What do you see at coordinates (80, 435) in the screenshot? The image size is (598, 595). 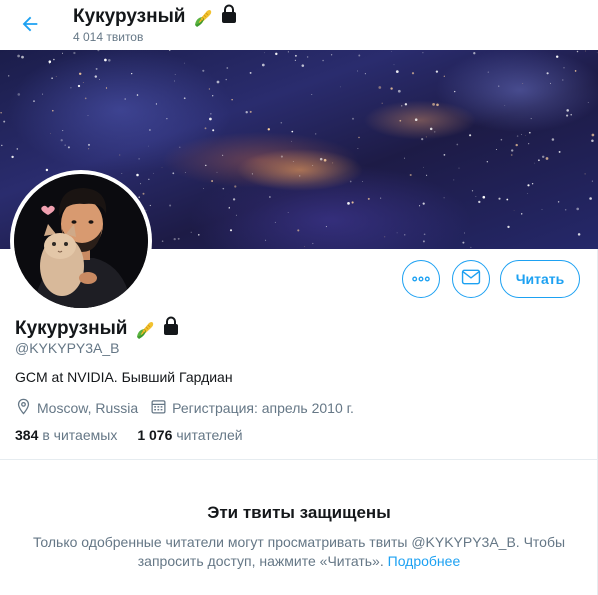 I see `following-label: в читаемых` at bounding box center [80, 435].